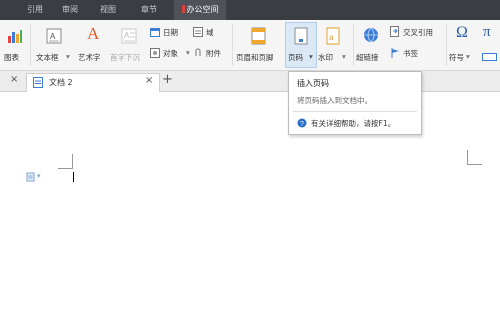 The width and height of the screenshot is (500, 321). I want to click on chart-label: 图表, so click(11, 57).